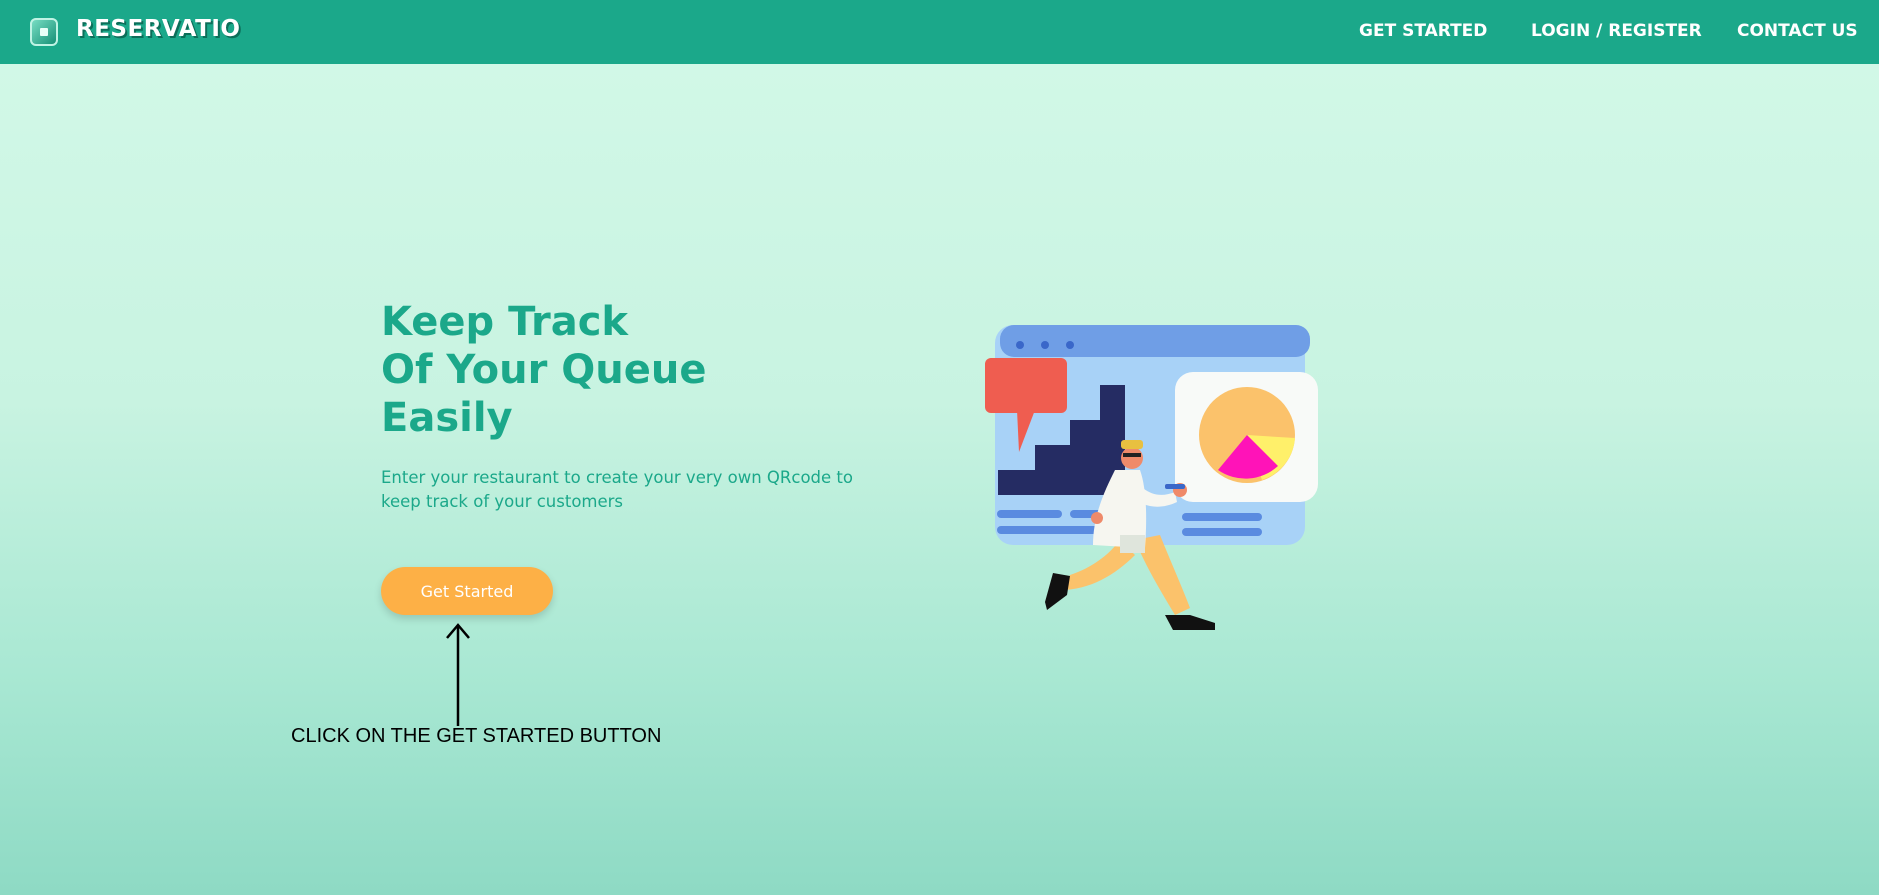 The height and width of the screenshot is (895, 1879). I want to click on running-man-dashboard-illustration, so click(1151, 477).